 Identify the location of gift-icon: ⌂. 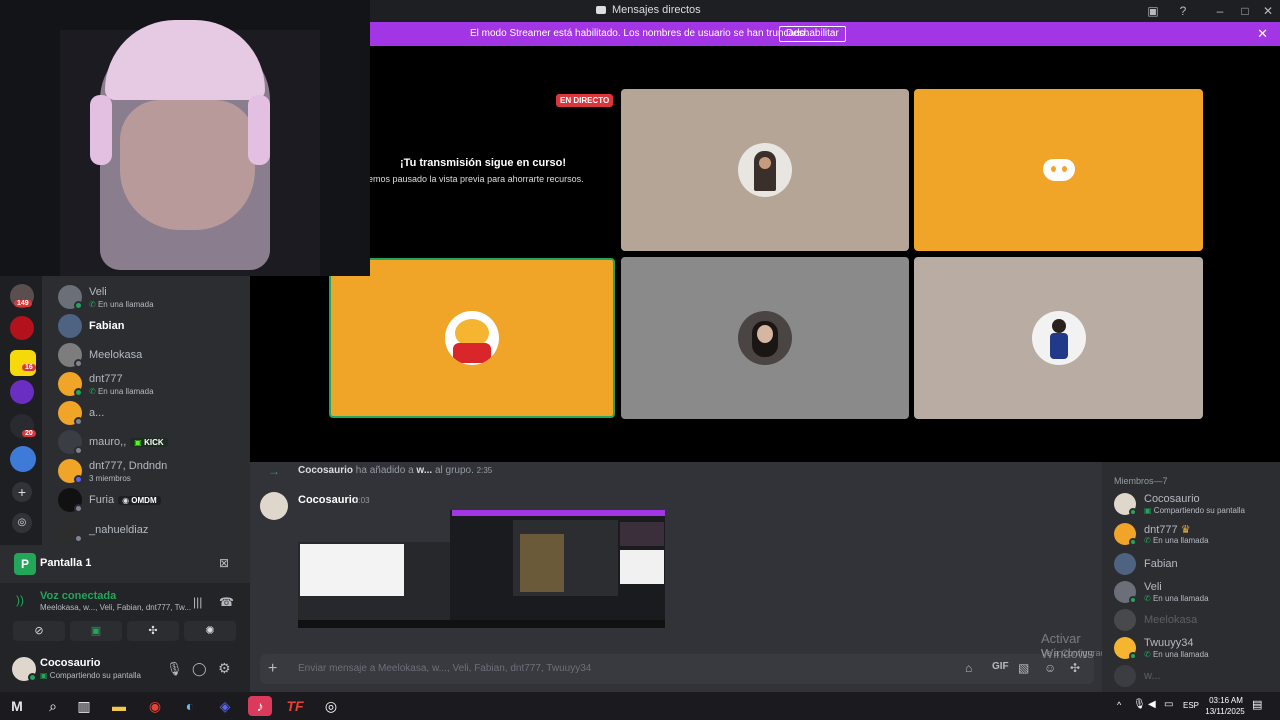
(968, 668).